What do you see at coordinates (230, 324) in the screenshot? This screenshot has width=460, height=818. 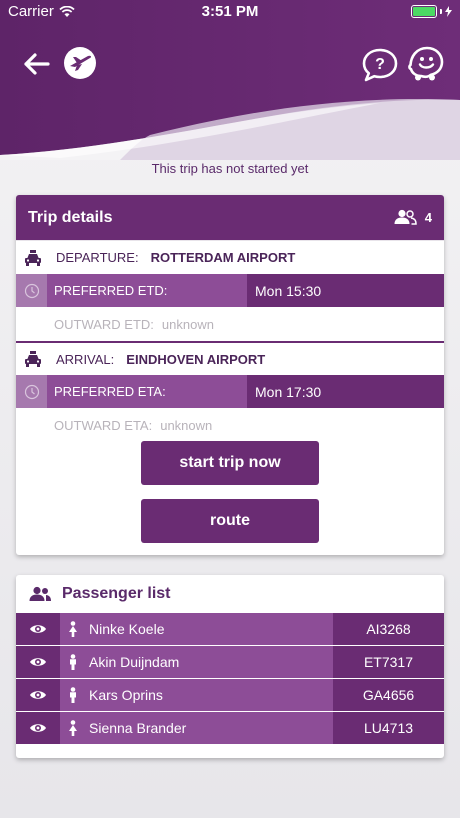 I see `outward-etd-row: OUTWARD ETD: unknown` at bounding box center [230, 324].